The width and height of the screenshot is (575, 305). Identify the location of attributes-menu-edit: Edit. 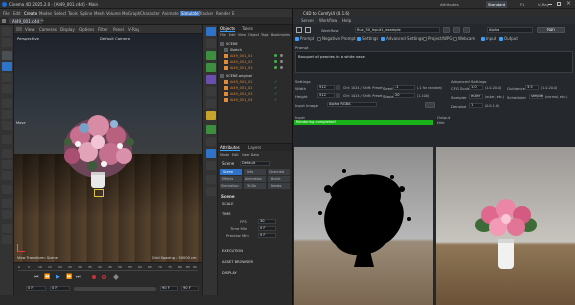
(235, 155).